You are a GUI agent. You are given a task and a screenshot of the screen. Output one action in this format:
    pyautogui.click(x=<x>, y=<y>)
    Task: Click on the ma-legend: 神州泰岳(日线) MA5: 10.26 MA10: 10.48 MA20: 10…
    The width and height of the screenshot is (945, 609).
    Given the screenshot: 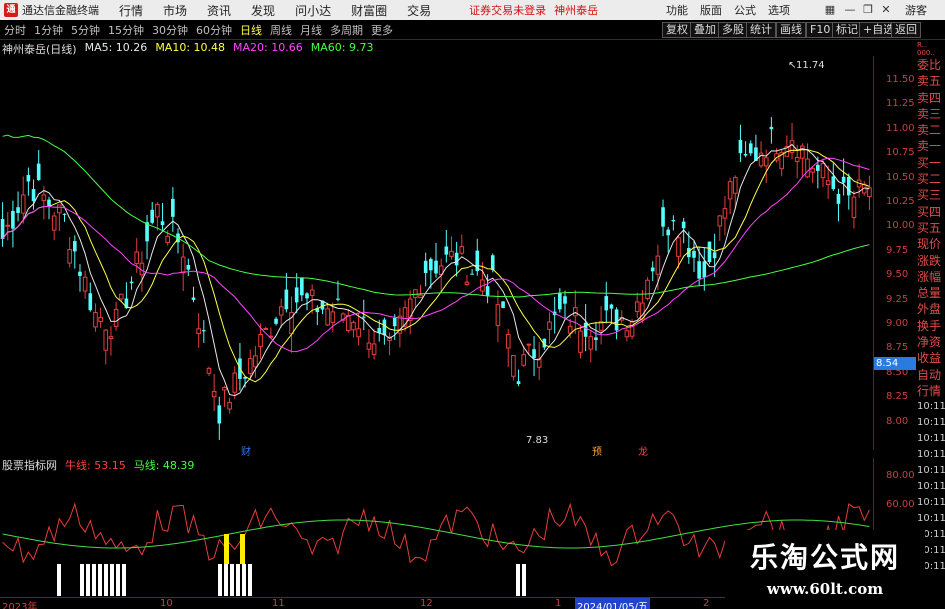 What is the action you would take?
    pyautogui.click(x=187, y=48)
    